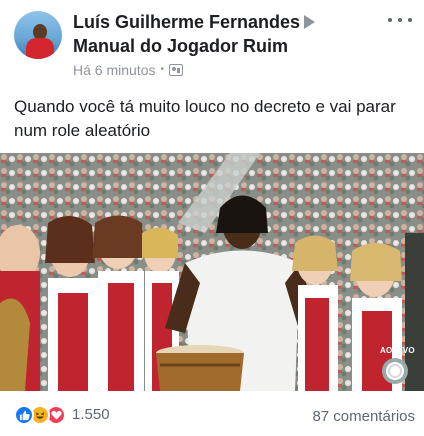 This screenshot has width=424, height=436. What do you see at coordinates (38, 35) in the screenshot?
I see `author-avatar` at bounding box center [38, 35].